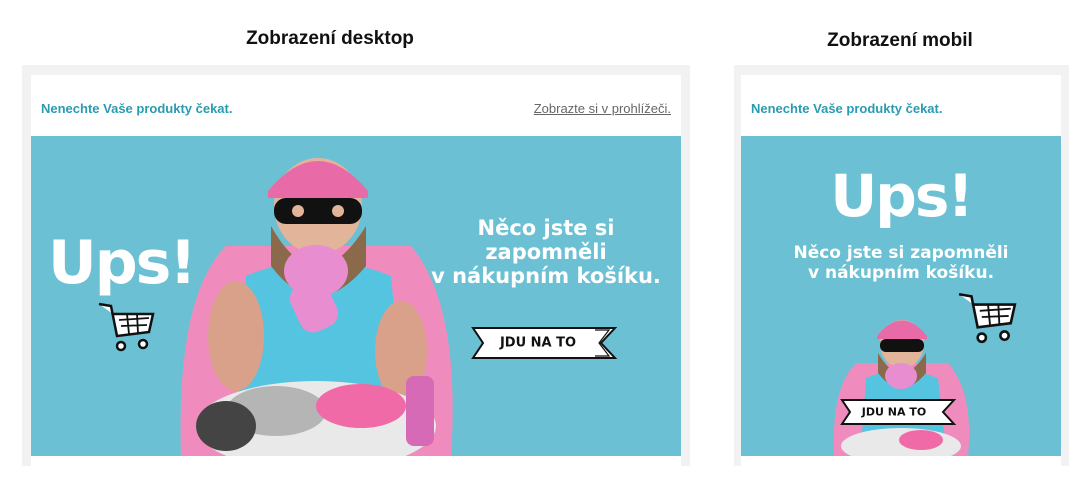  I want to click on mobile-cta-label: JDU NA TO, so click(894, 412).